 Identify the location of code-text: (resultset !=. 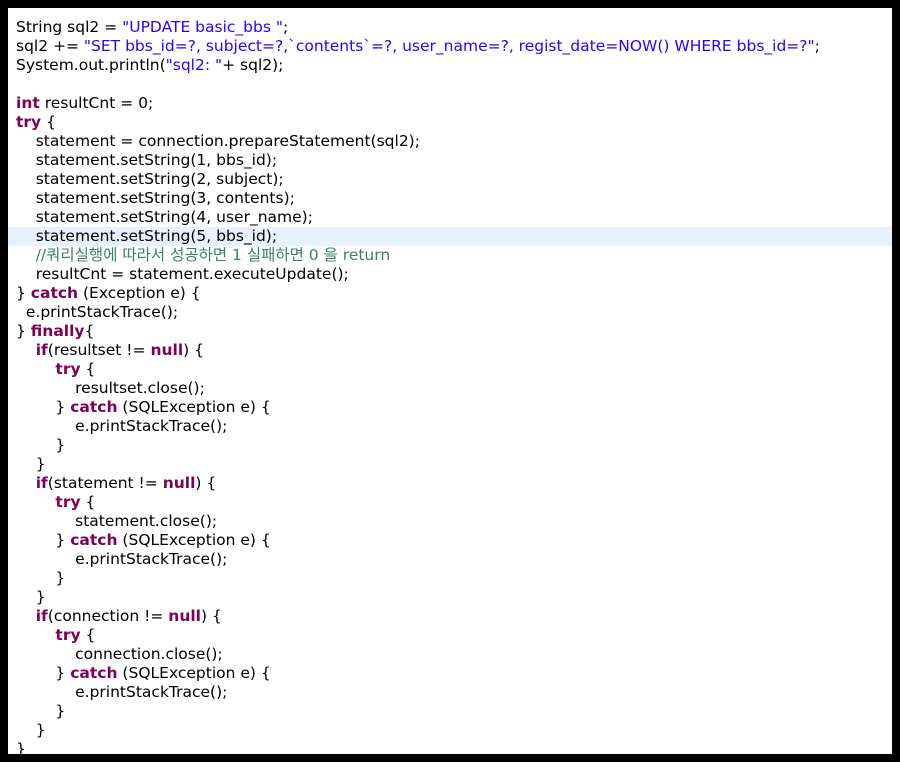
(99, 350).